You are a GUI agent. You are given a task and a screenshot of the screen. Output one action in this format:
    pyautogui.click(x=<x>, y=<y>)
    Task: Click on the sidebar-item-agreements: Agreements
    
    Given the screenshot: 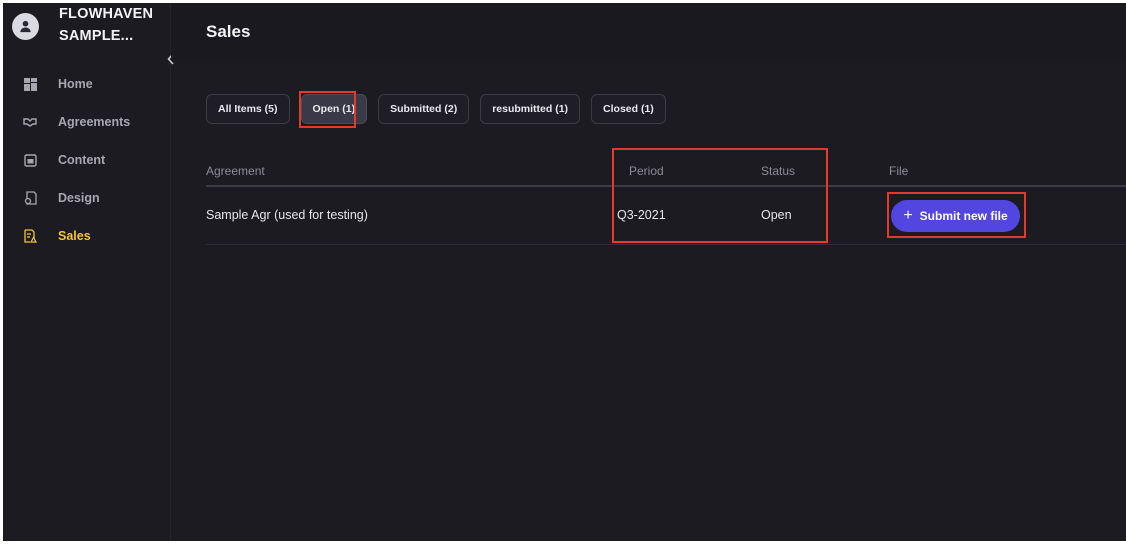 What is the action you would take?
    pyautogui.click(x=86, y=122)
    